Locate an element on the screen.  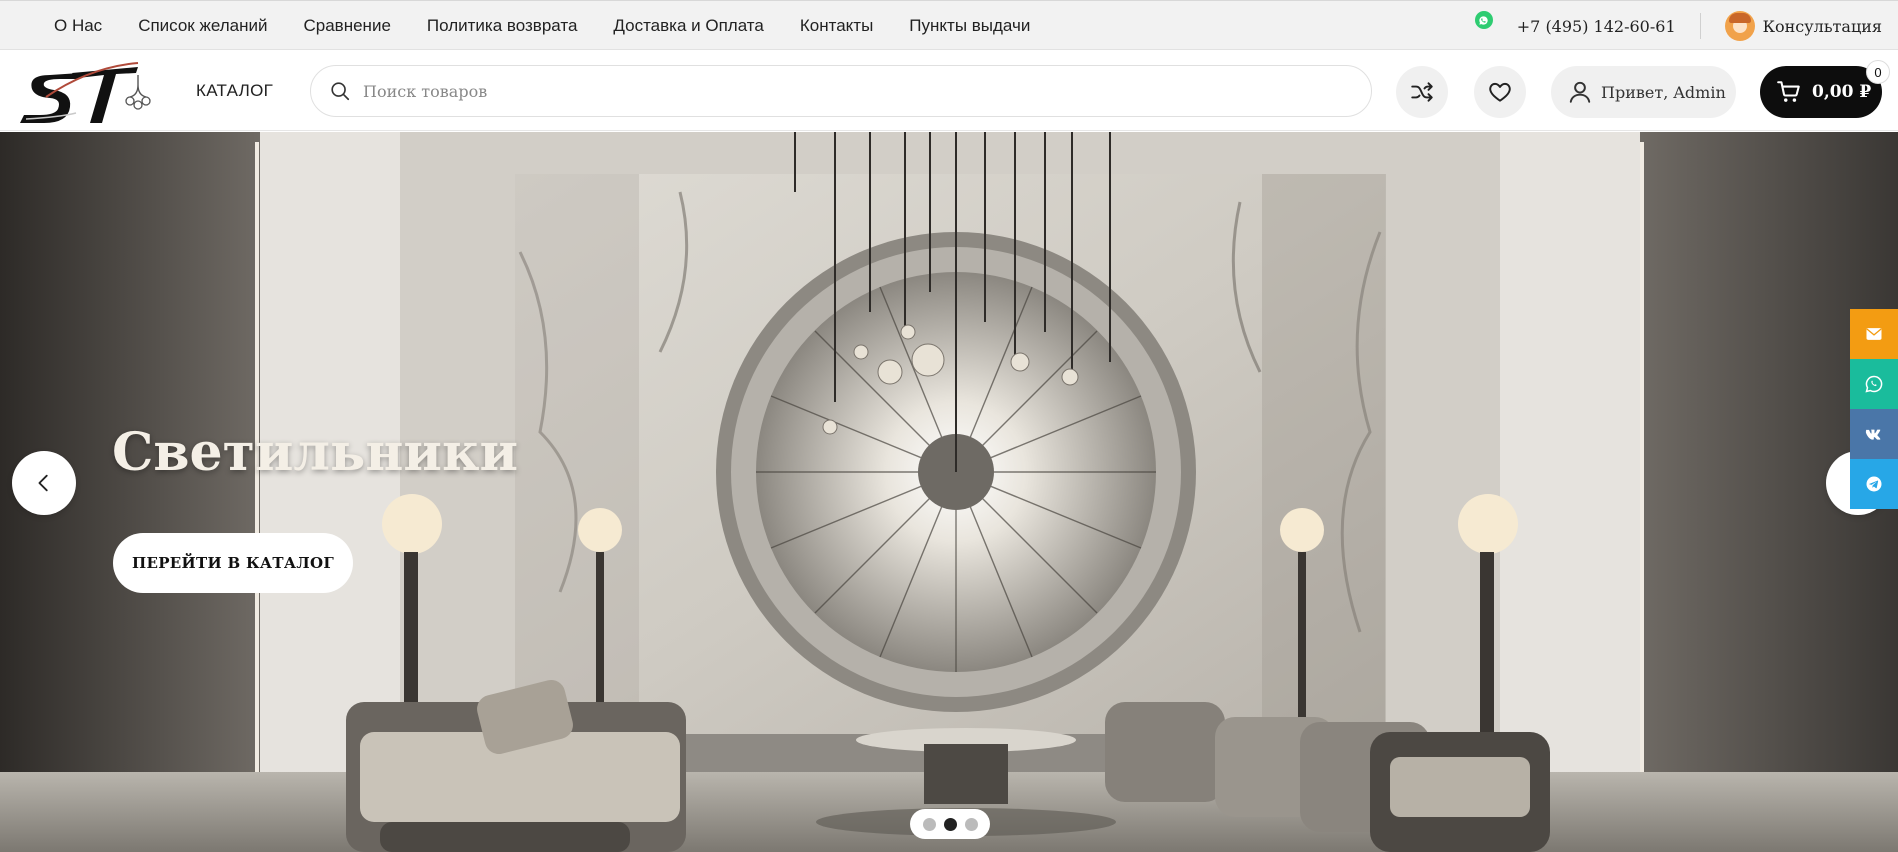
top-contacts: +7 (495) 142-60-61 Консультация is located at coordinates (1678, 26).